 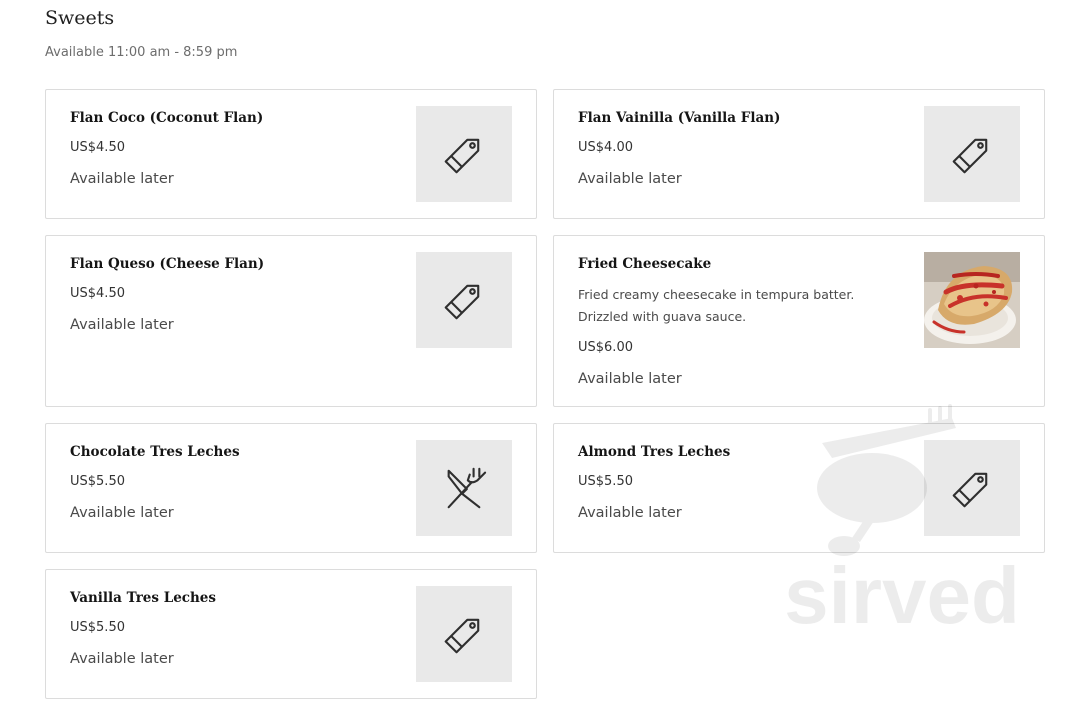 I want to click on item-name: Flan Vainilla (Vanilla Flan), so click(x=679, y=118).